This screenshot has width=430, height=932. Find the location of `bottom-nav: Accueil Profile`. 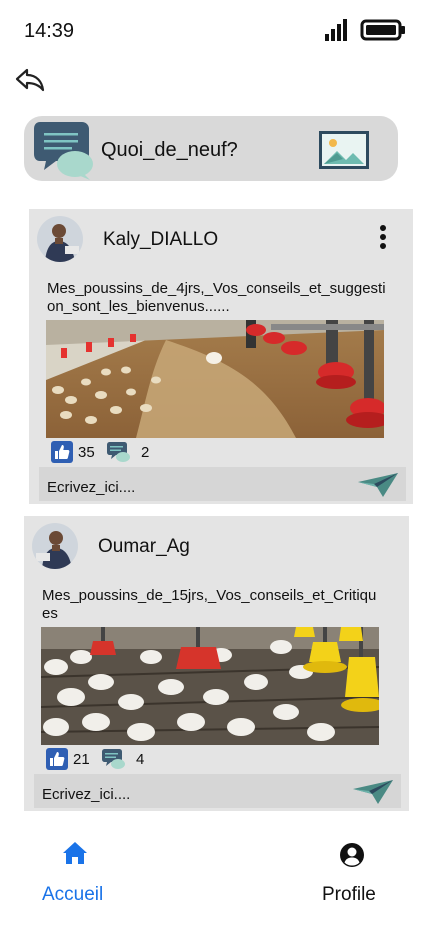

bottom-nav: Accueil Profile is located at coordinates (215, 881).